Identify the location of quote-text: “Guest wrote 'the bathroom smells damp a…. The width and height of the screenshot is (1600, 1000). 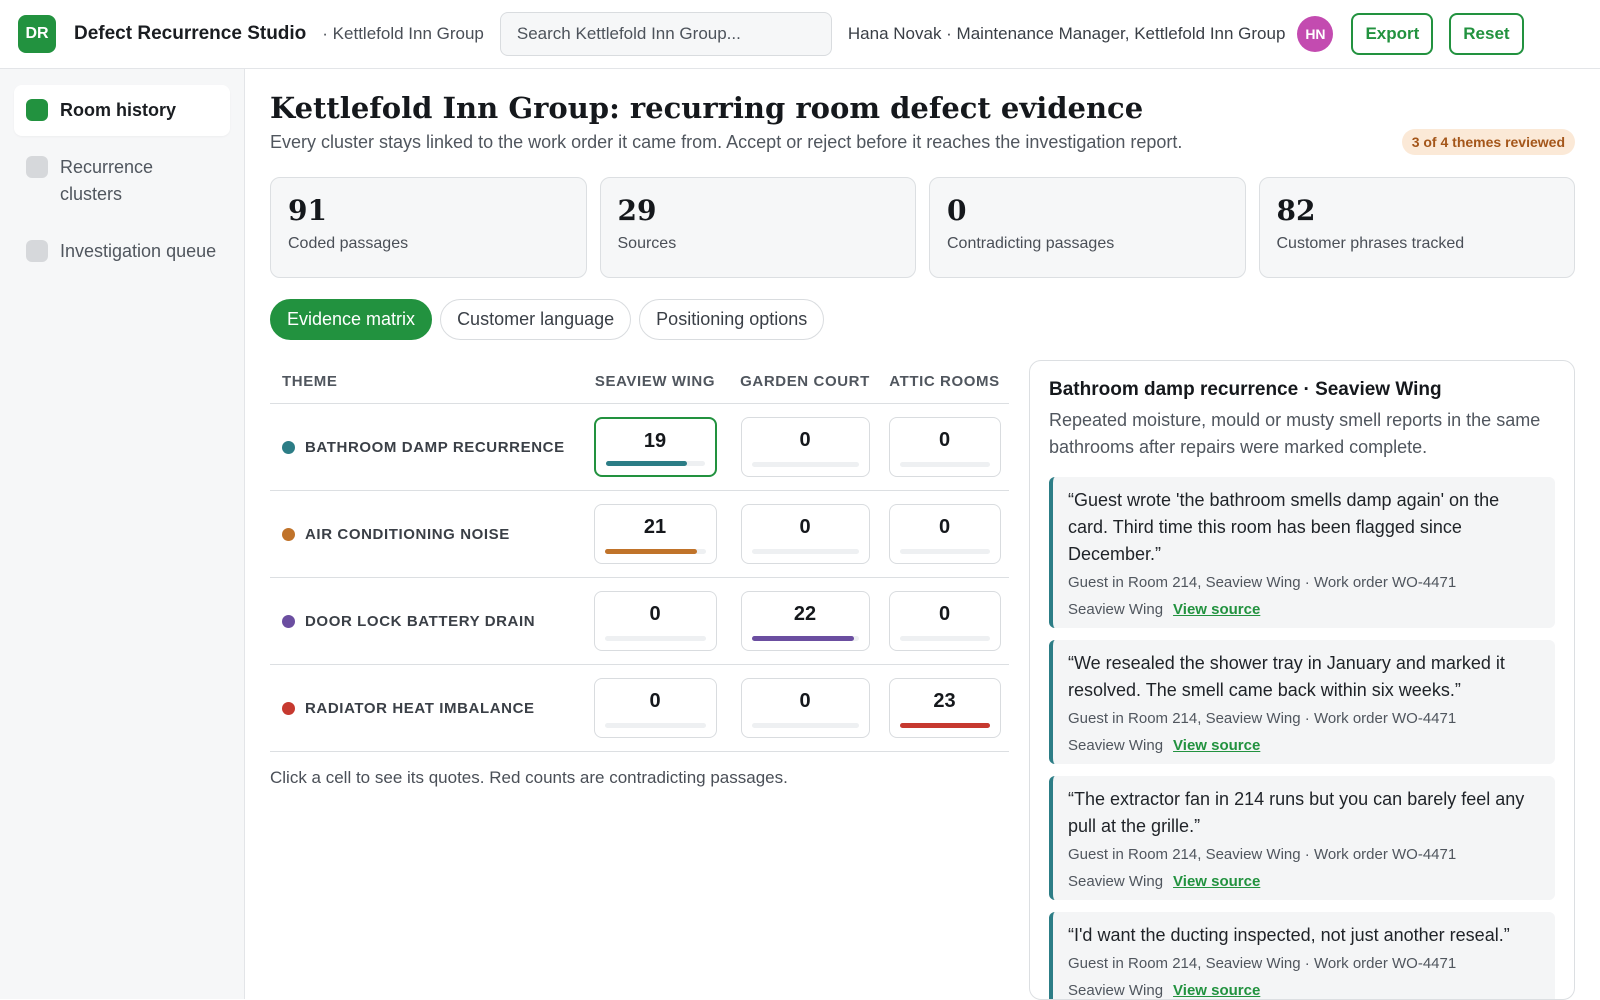
(1284, 527).